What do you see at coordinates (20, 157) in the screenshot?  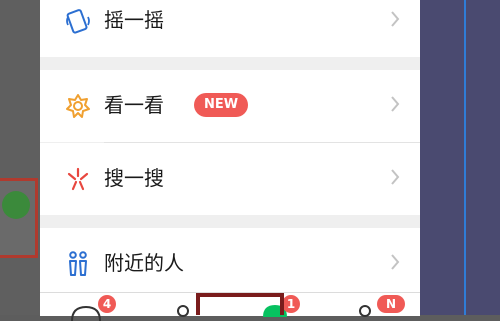 I see `background-left` at bounding box center [20, 157].